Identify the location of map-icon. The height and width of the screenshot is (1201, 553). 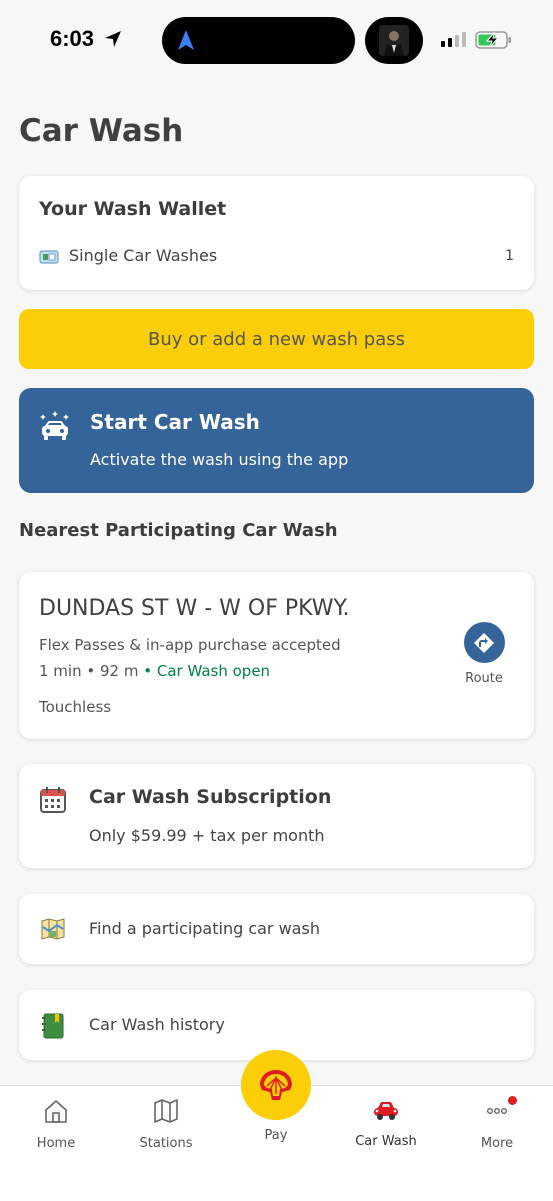
(53, 931).